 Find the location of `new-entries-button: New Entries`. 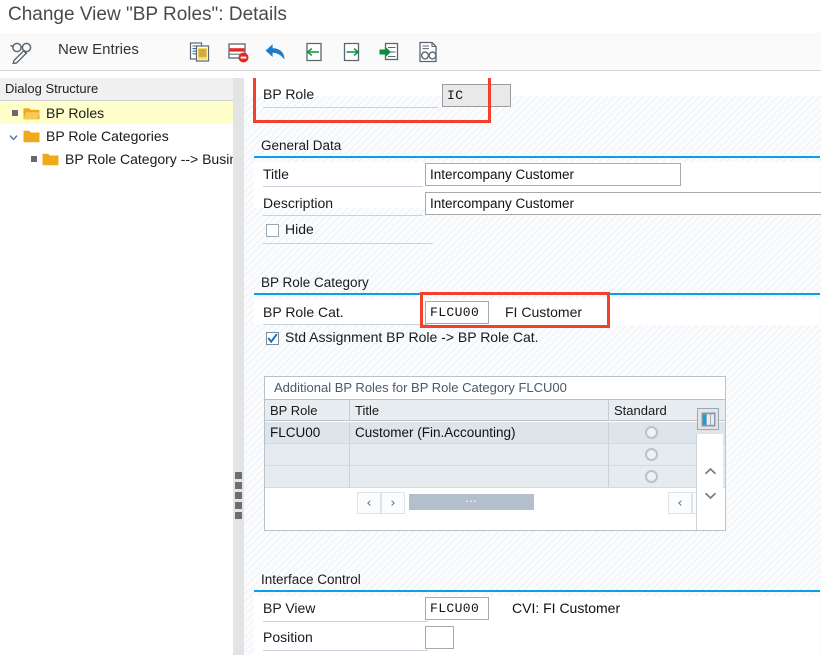

new-entries-button: New Entries is located at coordinates (98, 49).